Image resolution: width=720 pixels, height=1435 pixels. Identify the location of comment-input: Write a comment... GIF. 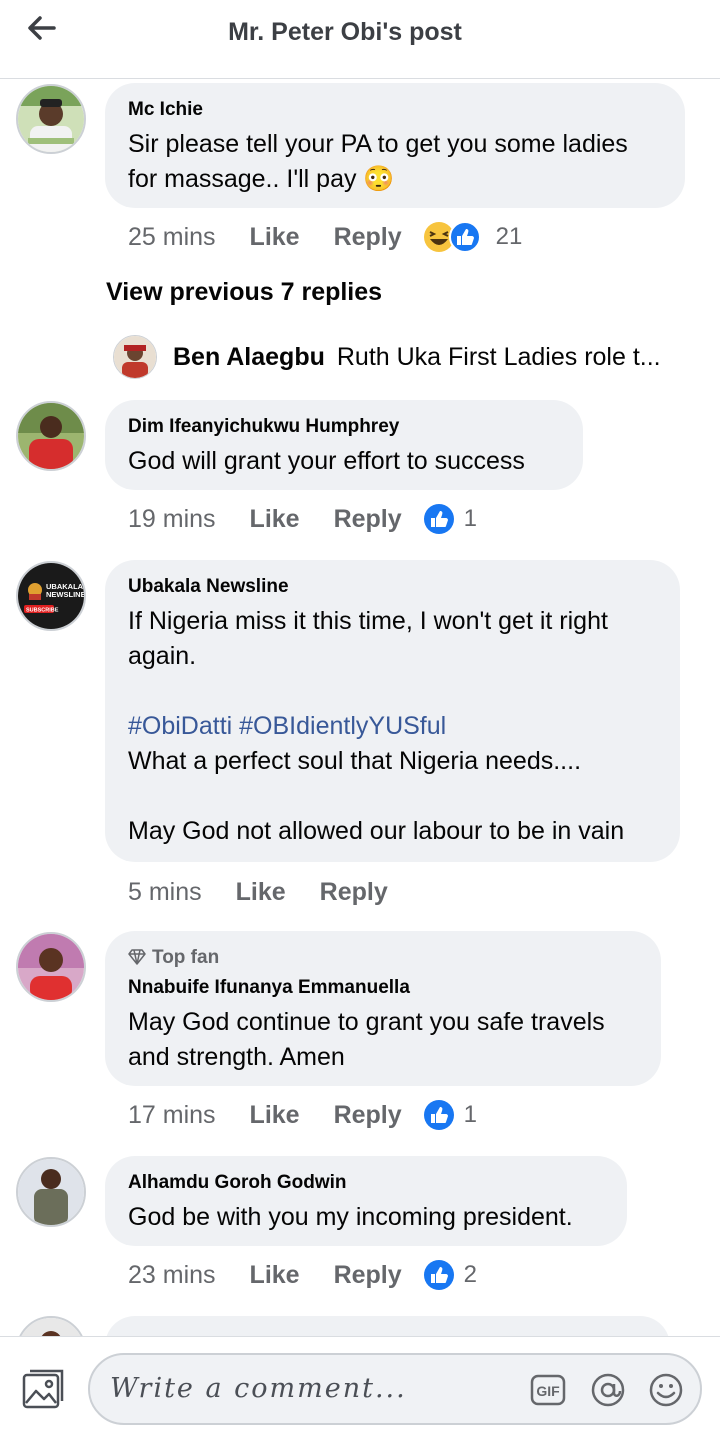
(395, 1389).